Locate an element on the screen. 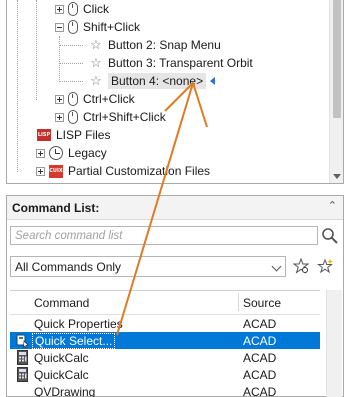 The height and width of the screenshot is (397, 351). tree-item-label: Ctrl+Click is located at coordinates (109, 99).